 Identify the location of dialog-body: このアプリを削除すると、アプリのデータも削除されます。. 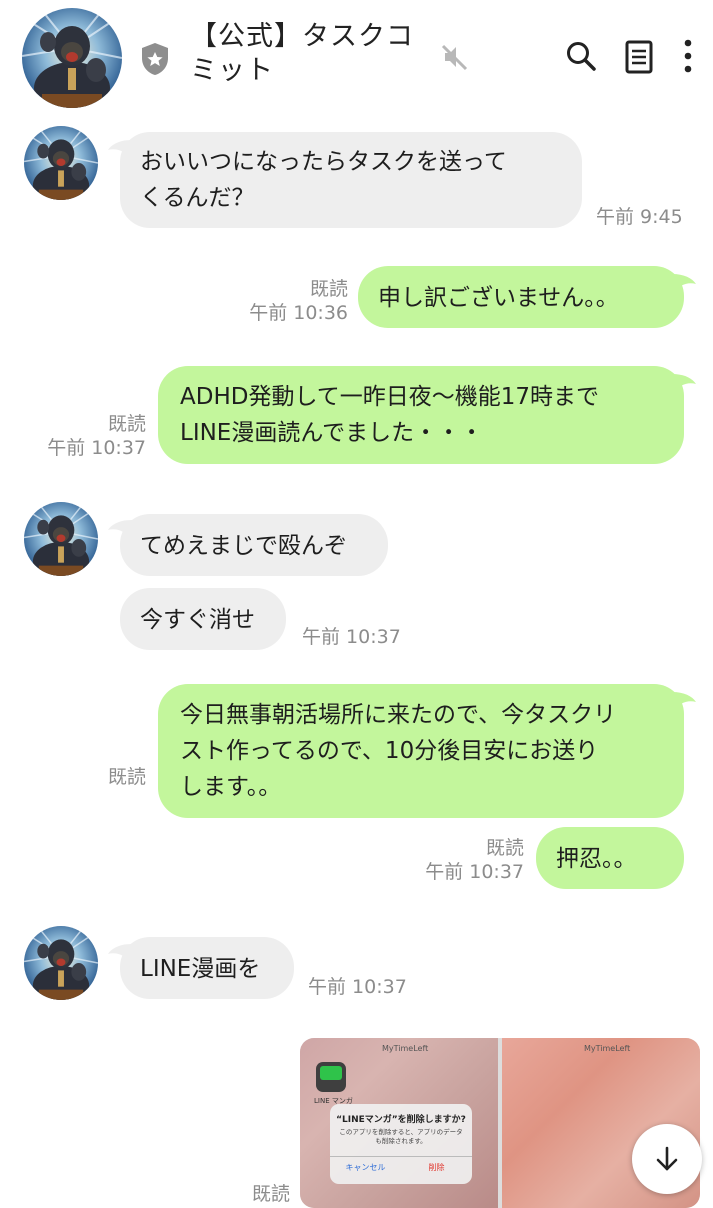
(401, 1136).